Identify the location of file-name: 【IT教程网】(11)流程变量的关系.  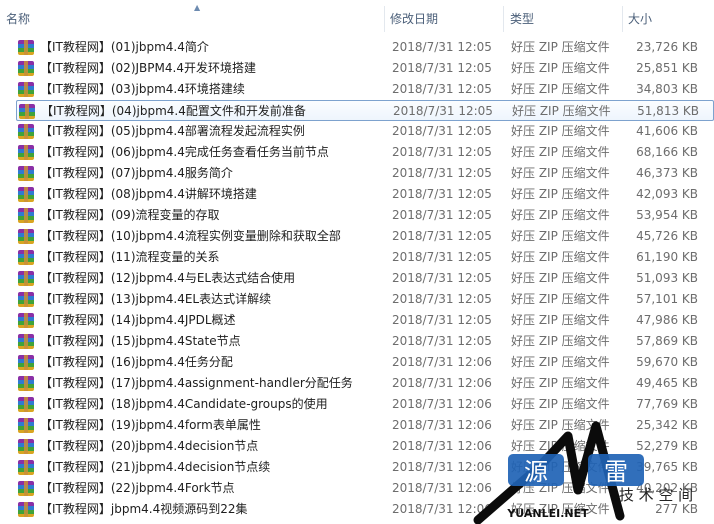
(130, 257).